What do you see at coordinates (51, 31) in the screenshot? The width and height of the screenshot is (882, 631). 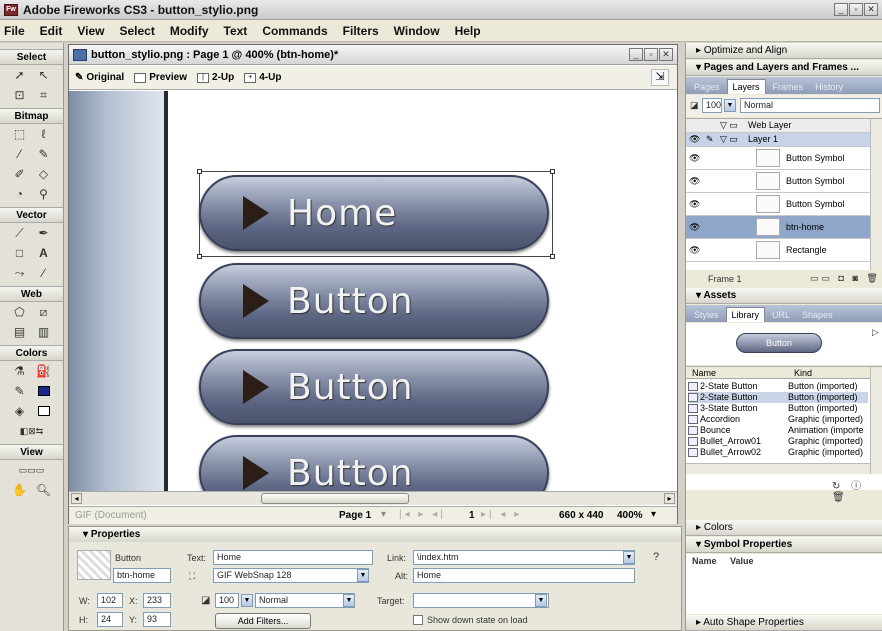 I see `menu-edit: Edit` at bounding box center [51, 31].